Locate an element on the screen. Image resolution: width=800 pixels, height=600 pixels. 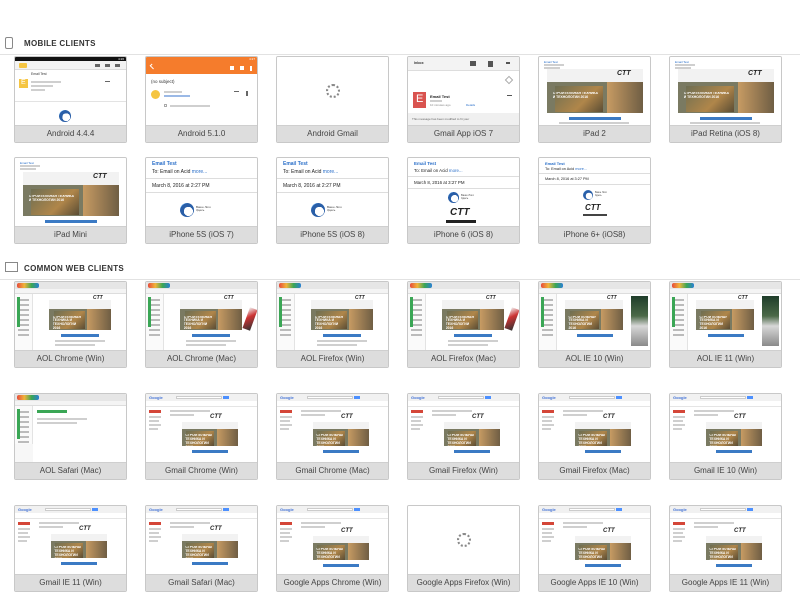
web-tile: AOL Safari (Mac) is located at coordinates (70, 436).